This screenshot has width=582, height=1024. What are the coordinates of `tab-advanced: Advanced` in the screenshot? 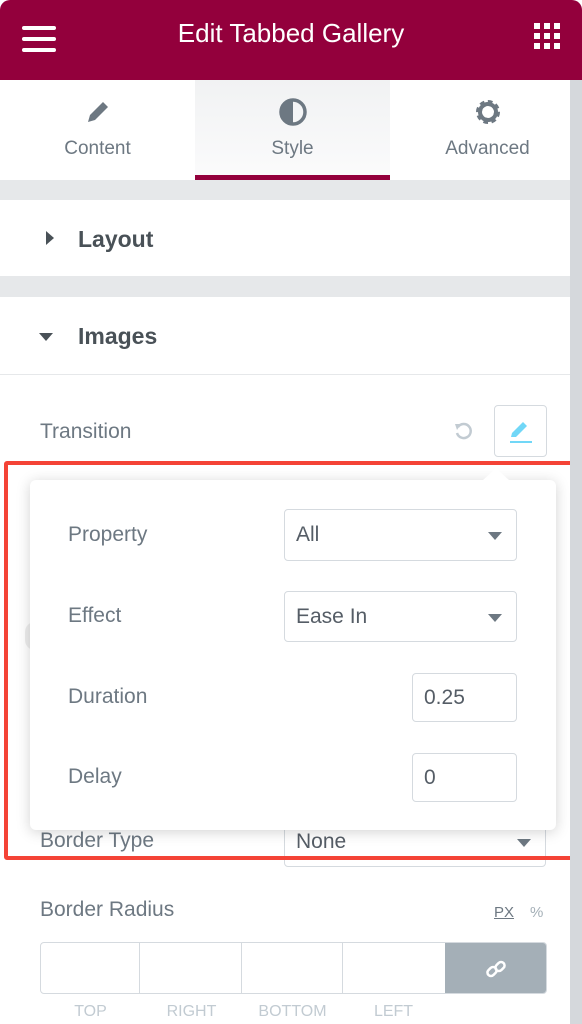 It's located at (486, 130).